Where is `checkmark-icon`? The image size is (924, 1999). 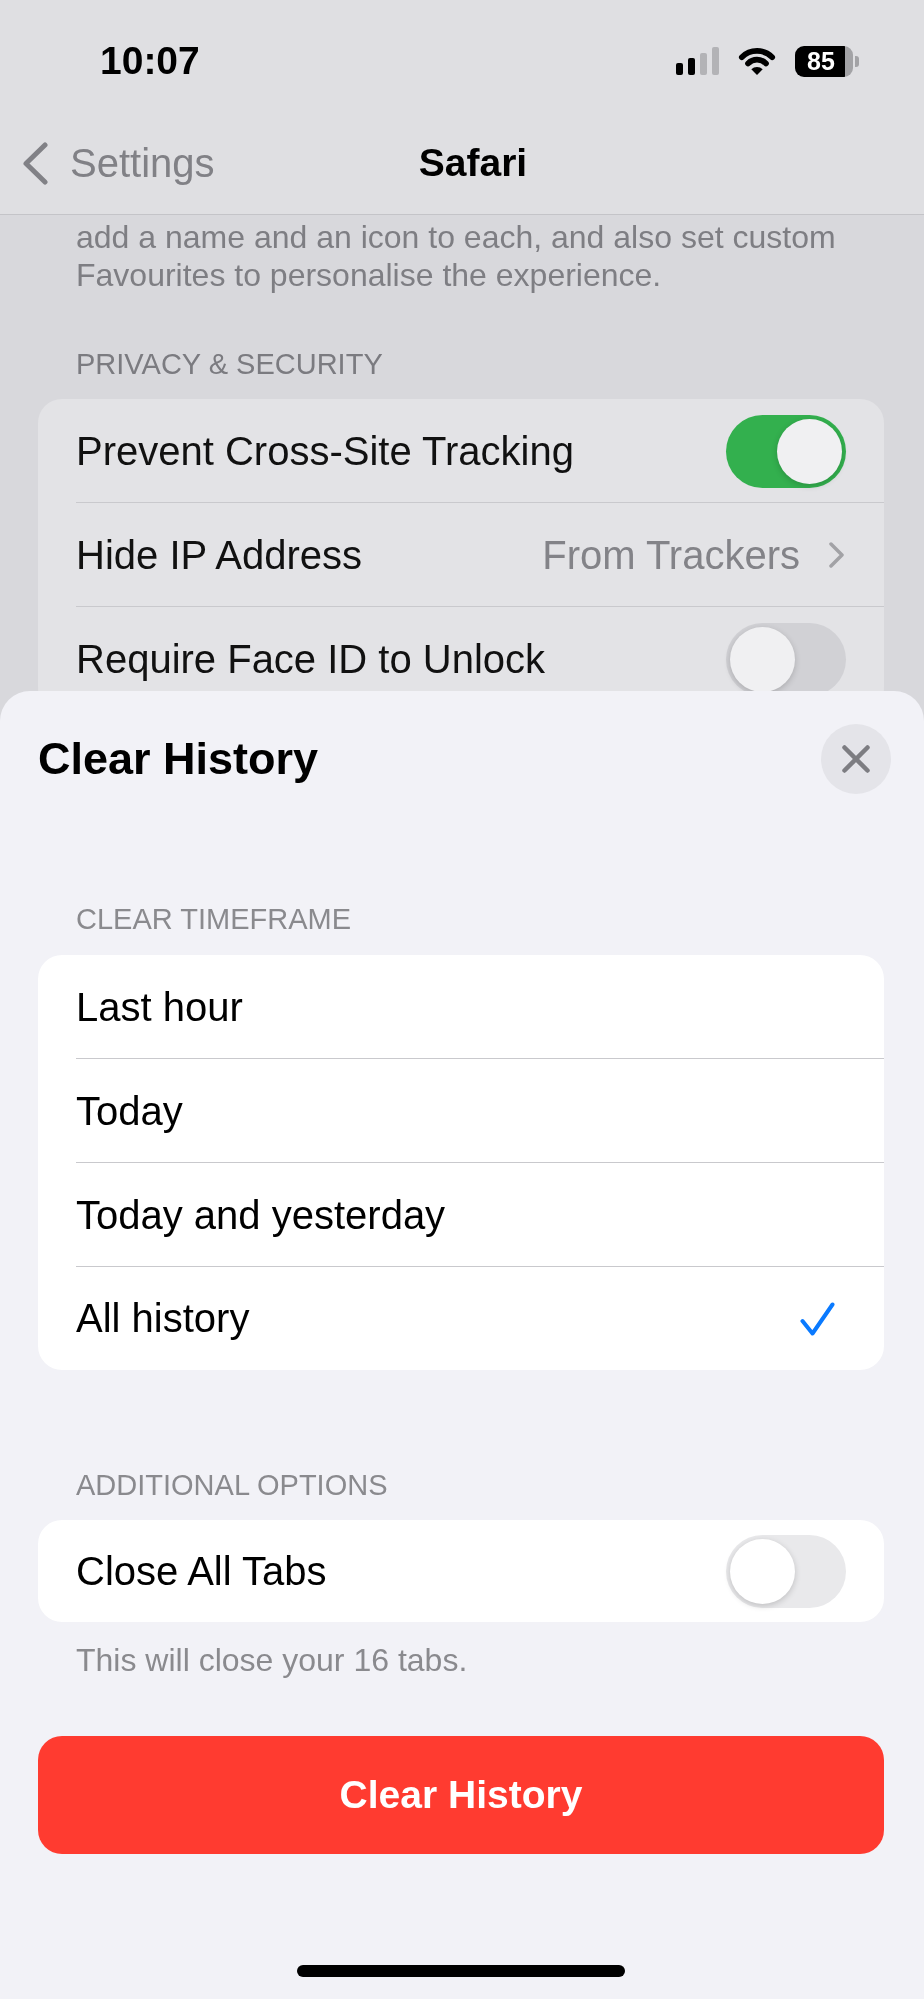
checkmark-icon is located at coordinates (817, 1318).